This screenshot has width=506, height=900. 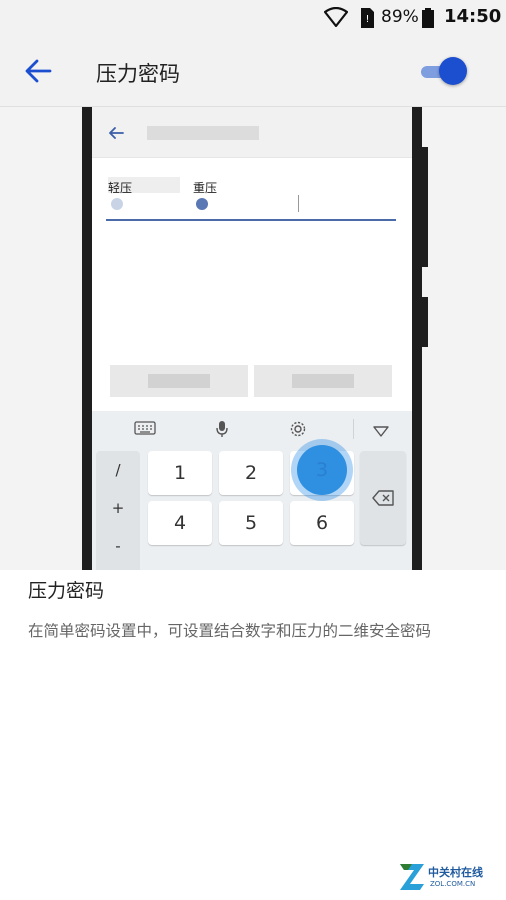 I want to click on feature-description: 在简单密码设置中，可设置结合数字和压力的二维安全密码, so click(x=230, y=631).